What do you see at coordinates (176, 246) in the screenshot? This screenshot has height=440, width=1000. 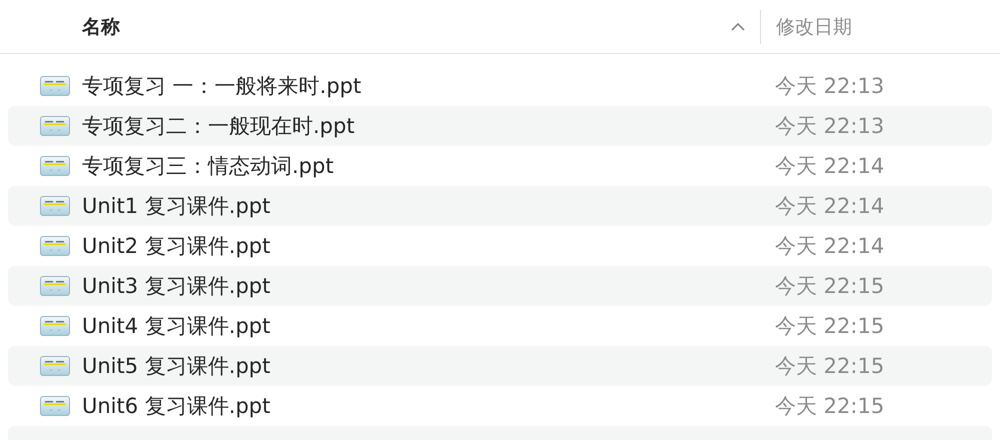 I see `file-name: Unit2 复习课件.ppt` at bounding box center [176, 246].